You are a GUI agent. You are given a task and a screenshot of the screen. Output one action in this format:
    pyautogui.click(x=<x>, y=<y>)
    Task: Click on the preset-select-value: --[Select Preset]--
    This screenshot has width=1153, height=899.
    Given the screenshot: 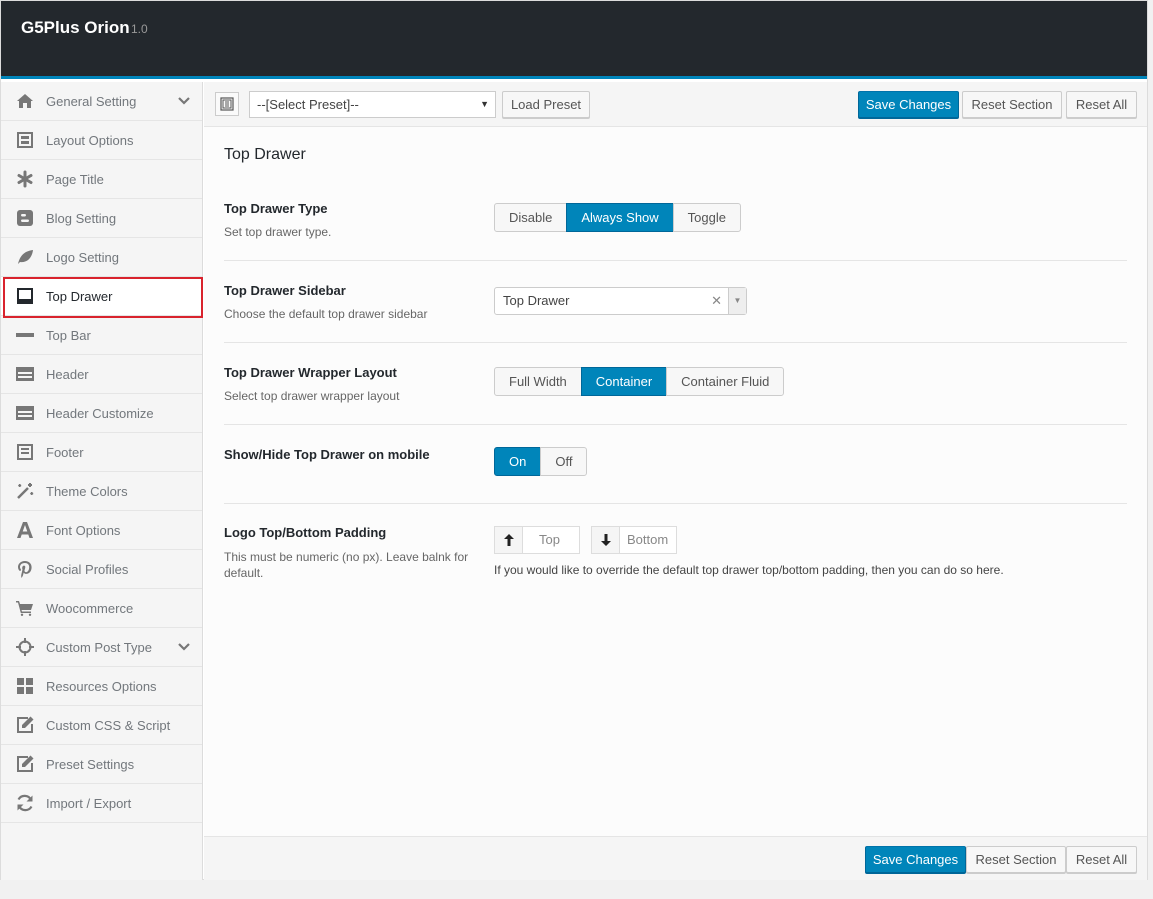 What is the action you would take?
    pyautogui.click(x=308, y=104)
    